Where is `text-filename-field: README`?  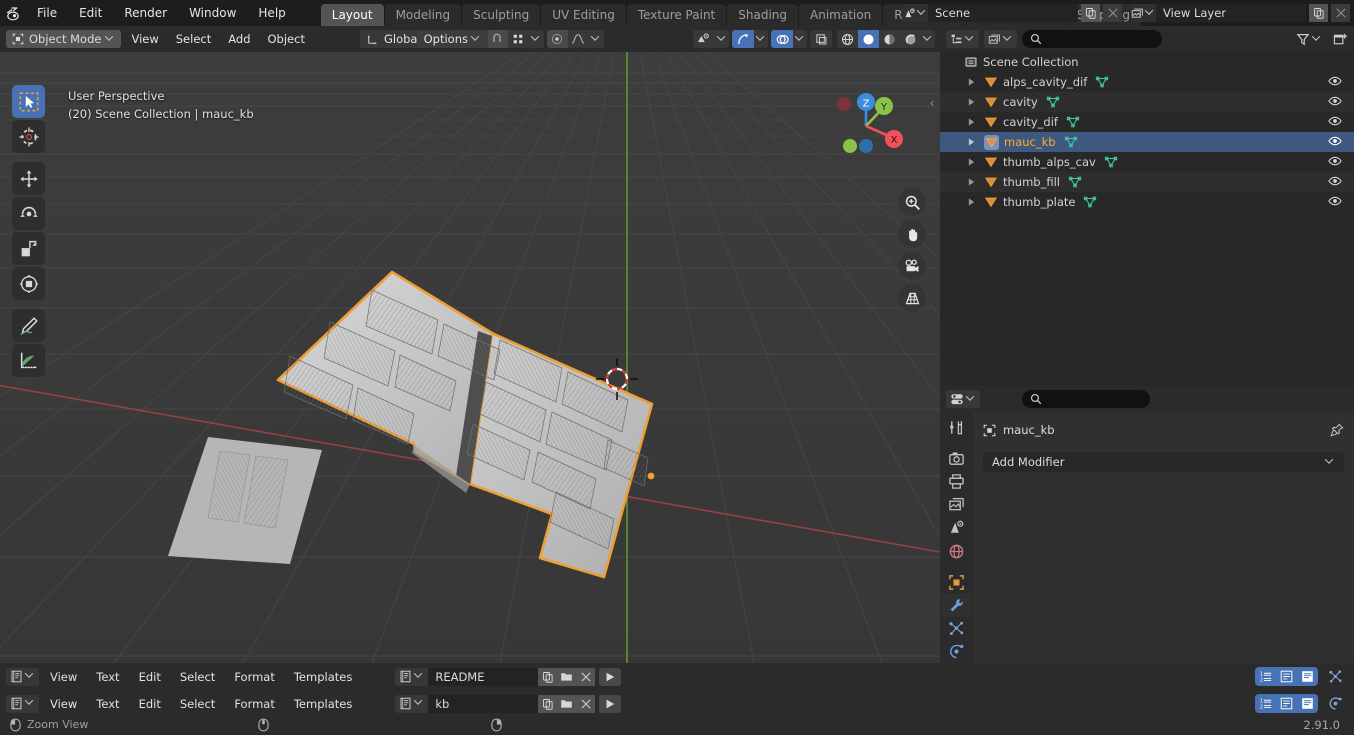
text-filename-field: README is located at coordinates (483, 676).